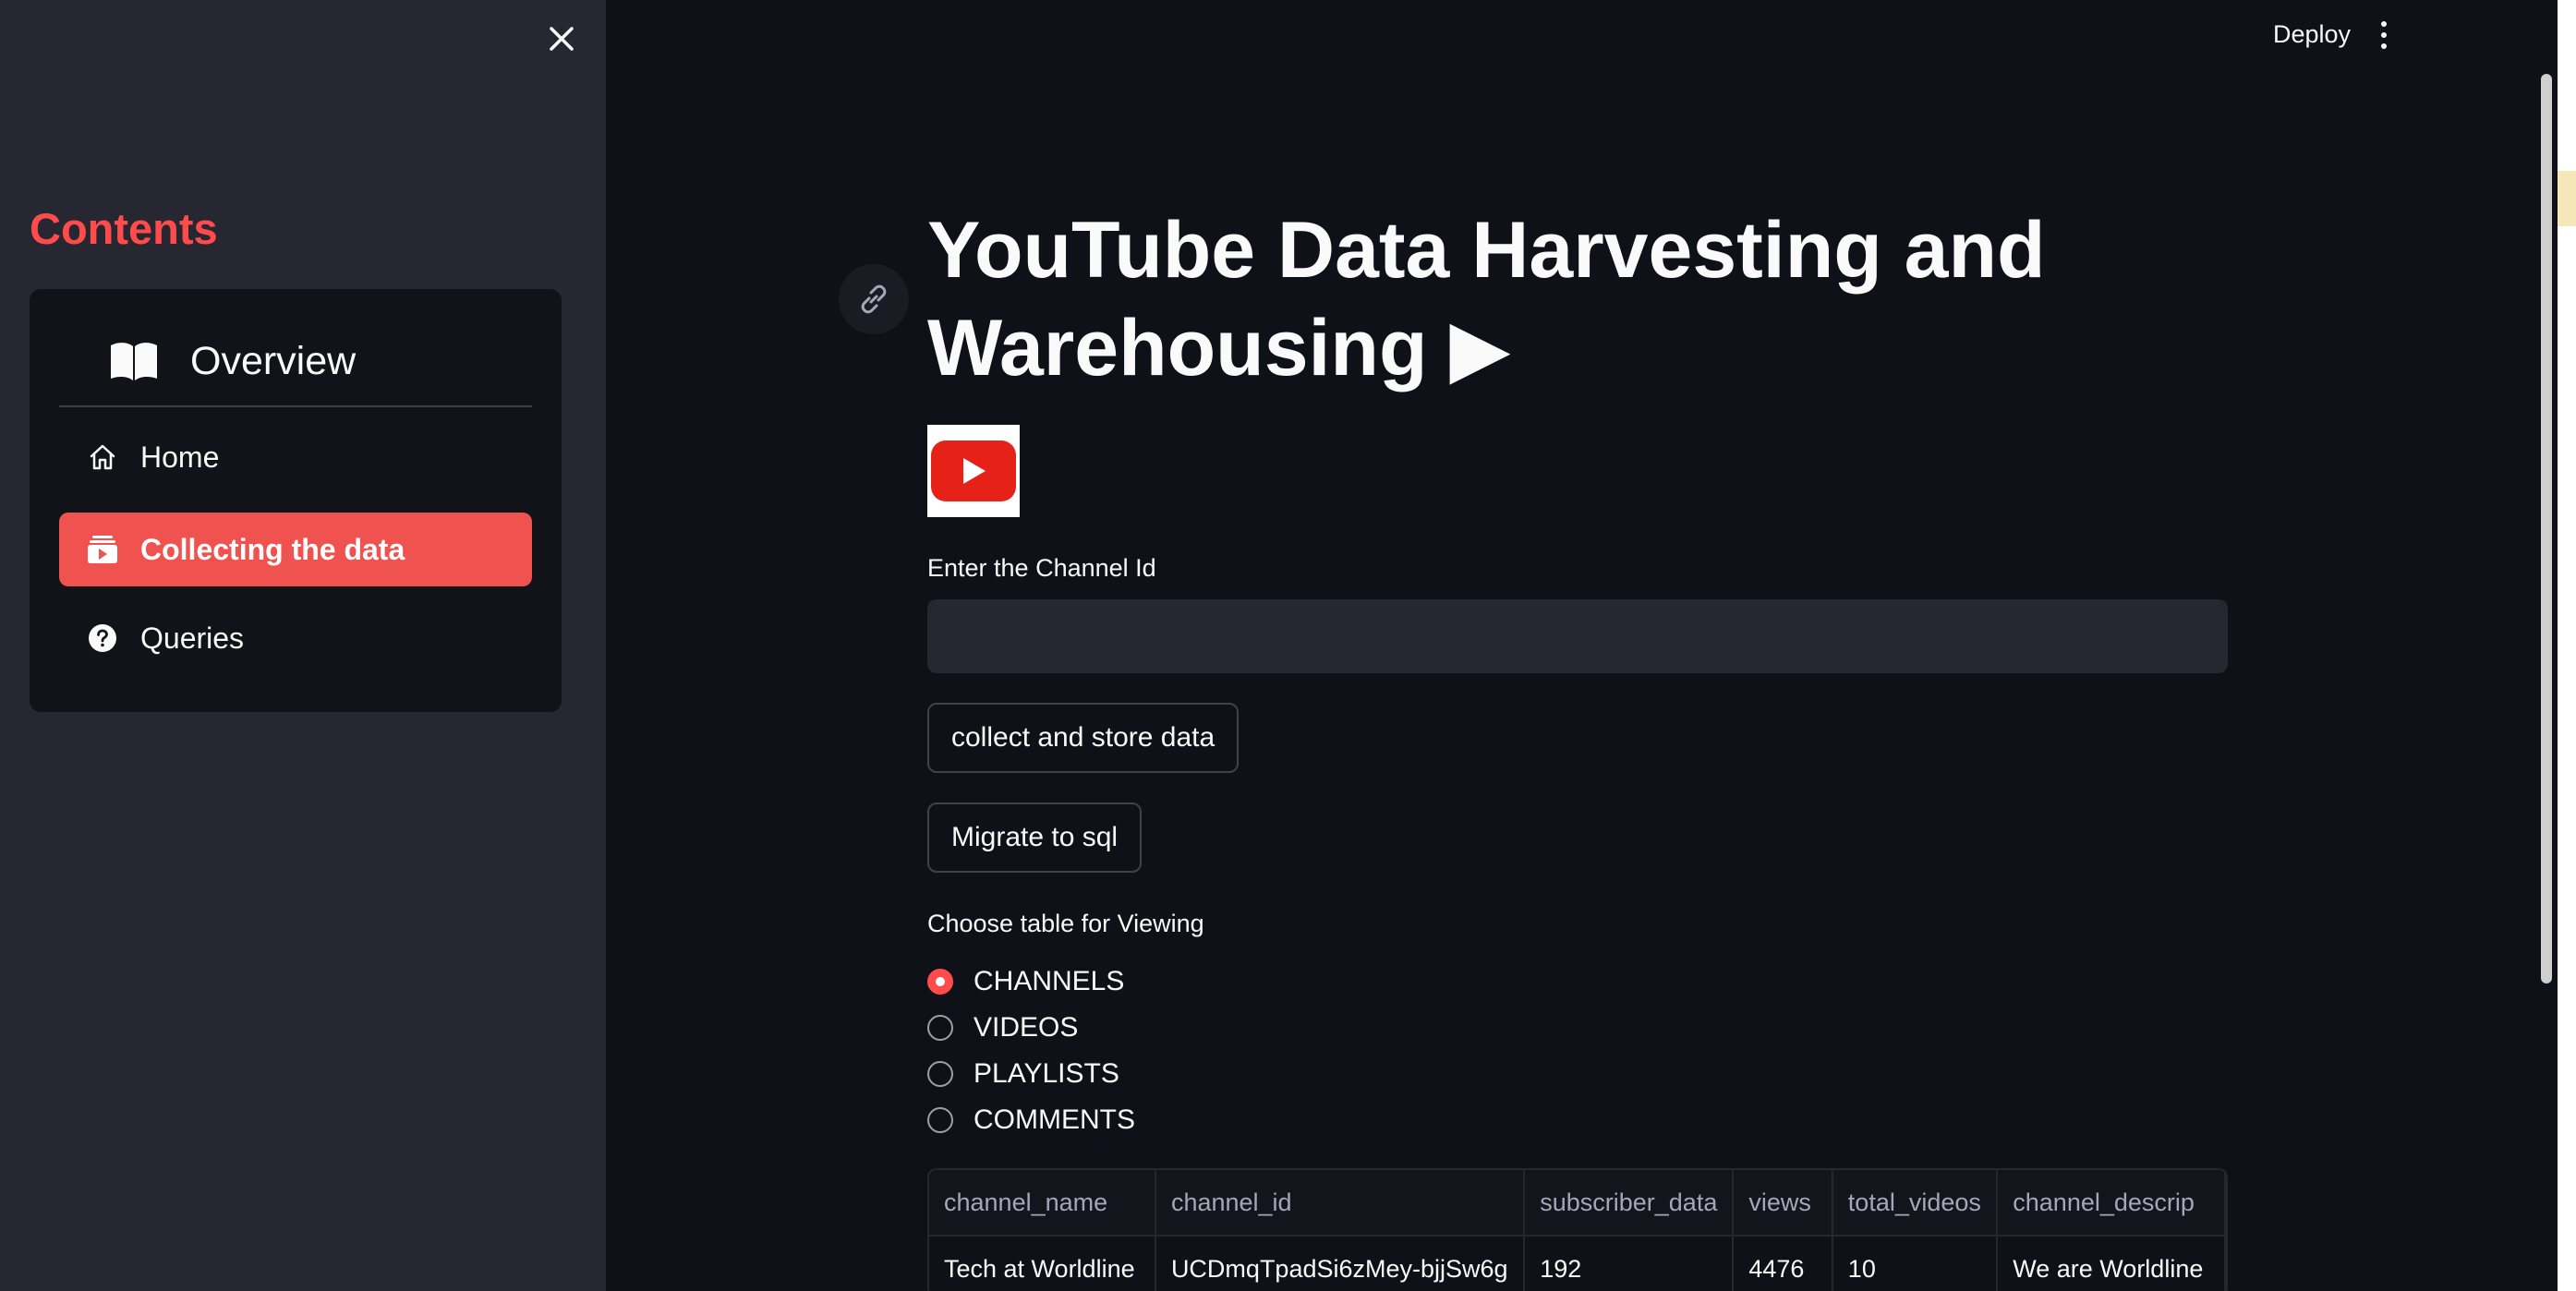 The image size is (2576, 1291). I want to click on table-cell: 192, so click(1629, 1263).